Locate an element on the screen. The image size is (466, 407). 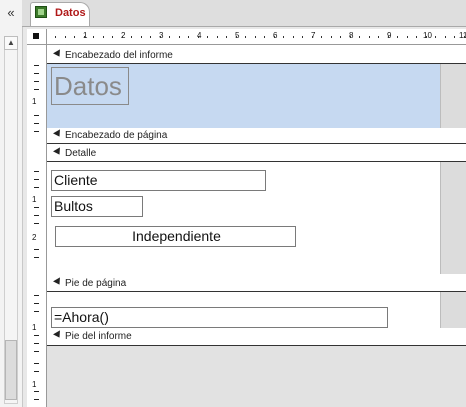
section-bar-page-header: Encabezado de página is located at coordinates (256, 136).